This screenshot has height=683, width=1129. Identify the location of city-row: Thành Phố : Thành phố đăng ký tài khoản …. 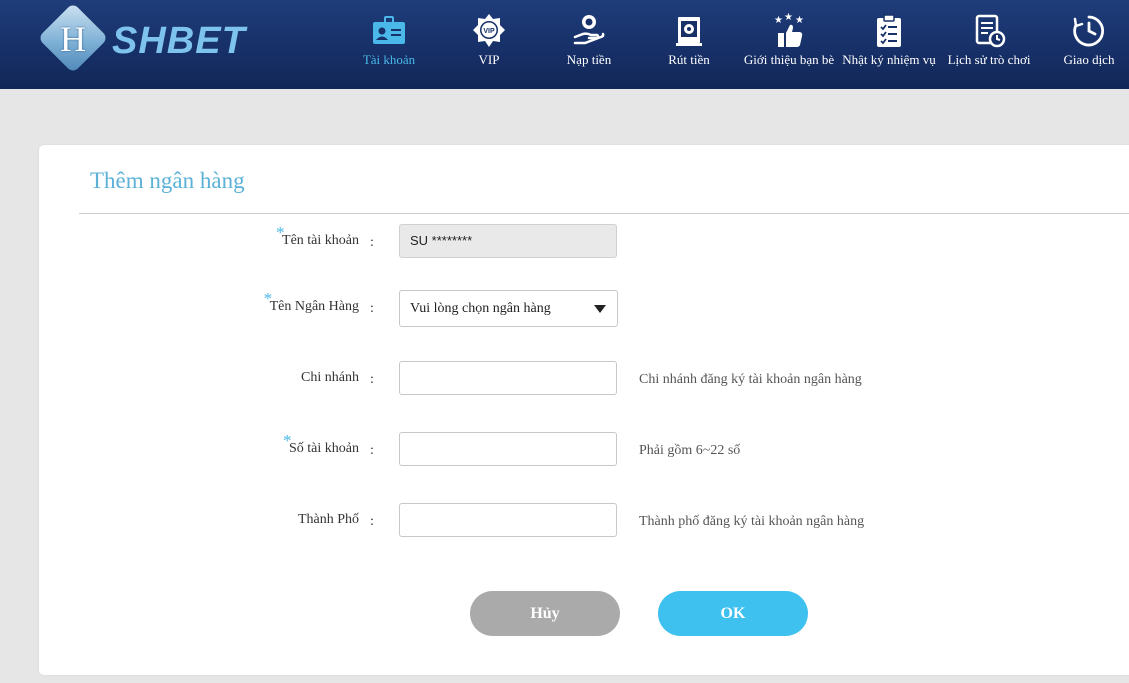
(584, 523).